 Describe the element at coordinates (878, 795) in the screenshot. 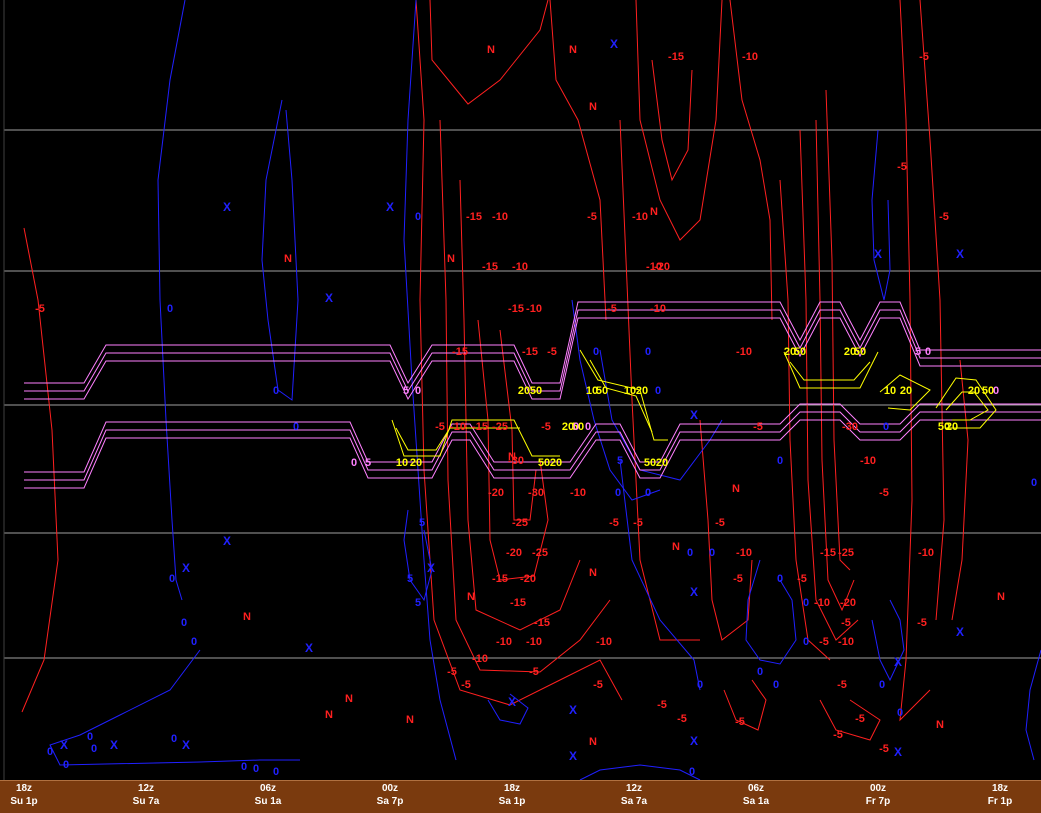

I see `time-tick-7: 00z Fr 7p` at that location.